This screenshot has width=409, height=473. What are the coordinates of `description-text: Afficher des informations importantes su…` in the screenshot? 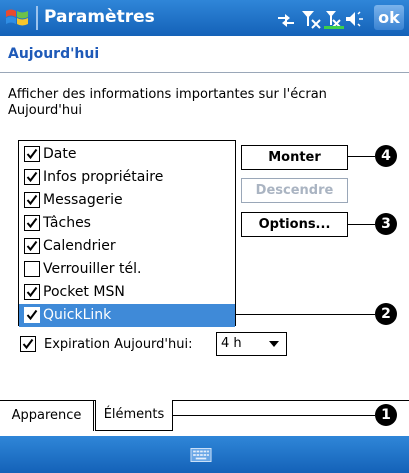 It's located at (167, 102).